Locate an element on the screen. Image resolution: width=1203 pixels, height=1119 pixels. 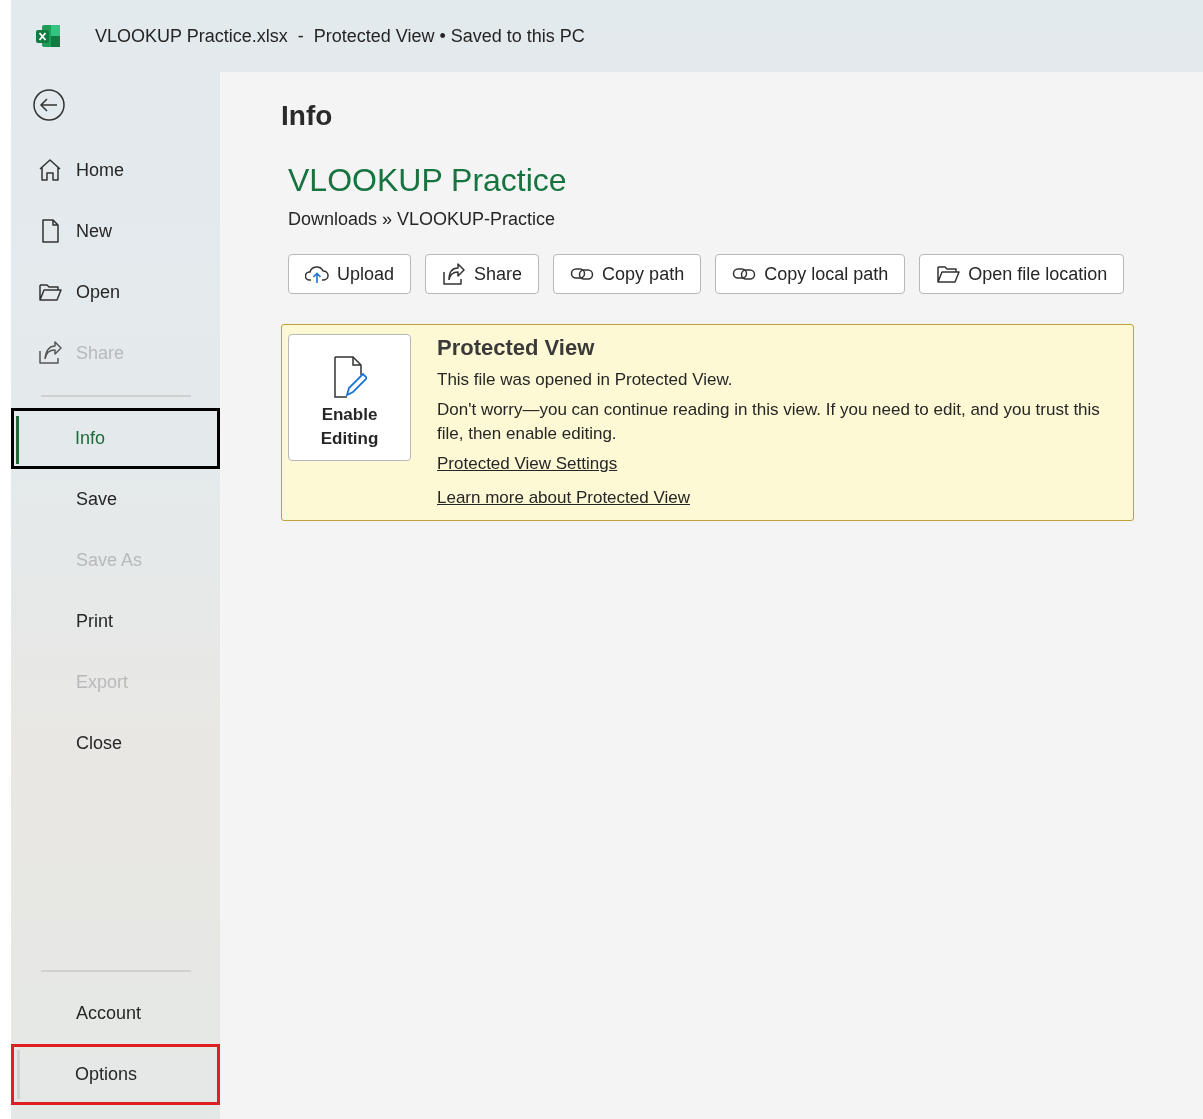
window-title: VLOOKUP Practice.xlsx - Protected View • Saved to this PC is located at coordinates (340, 36).